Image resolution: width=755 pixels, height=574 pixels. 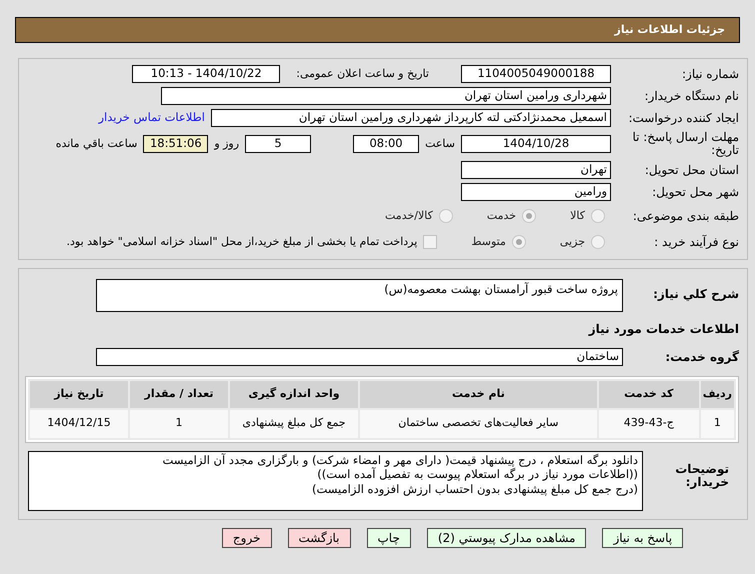 I want to click on radio-label: جزیی, so click(x=572, y=242).